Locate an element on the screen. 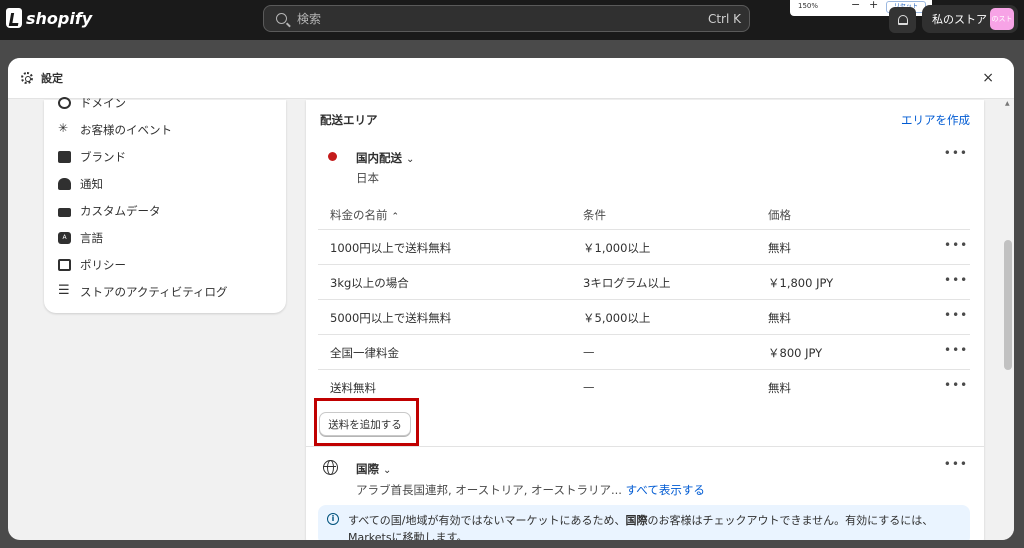 The width and height of the screenshot is (1024, 548). section-title: 配送エリア is located at coordinates (349, 120).